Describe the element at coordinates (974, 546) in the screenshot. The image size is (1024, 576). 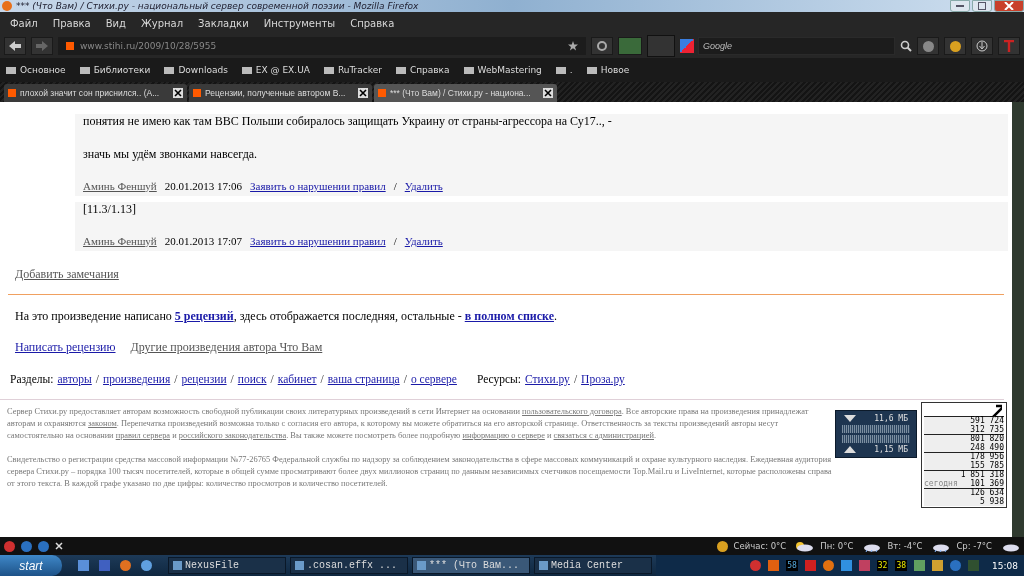
I see `weather-text: Ср: -7°C` at that location.